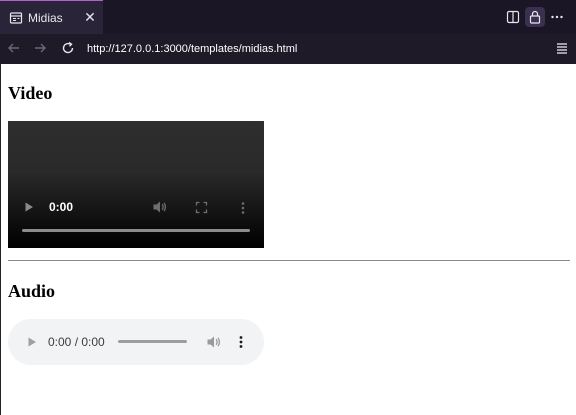 This screenshot has height=415, width=576. I want to click on reload-icon, so click(68, 47).